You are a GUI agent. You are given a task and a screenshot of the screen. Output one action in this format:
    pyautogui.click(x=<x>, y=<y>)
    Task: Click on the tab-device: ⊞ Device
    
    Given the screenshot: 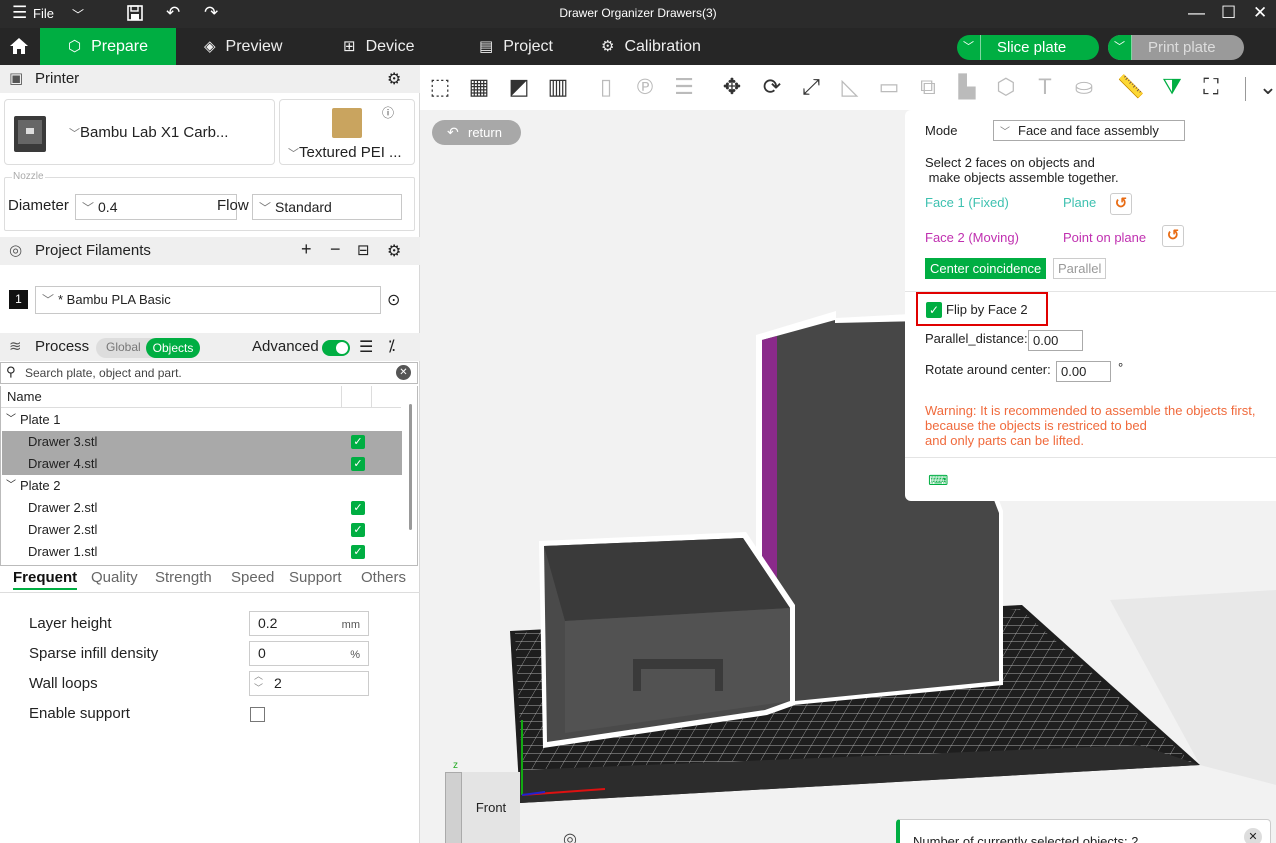 What is the action you would take?
    pyautogui.click(x=378, y=46)
    